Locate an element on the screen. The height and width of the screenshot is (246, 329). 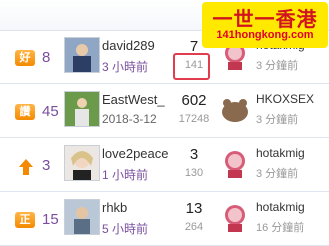
author-name: love2peace is located at coordinates (135, 153).